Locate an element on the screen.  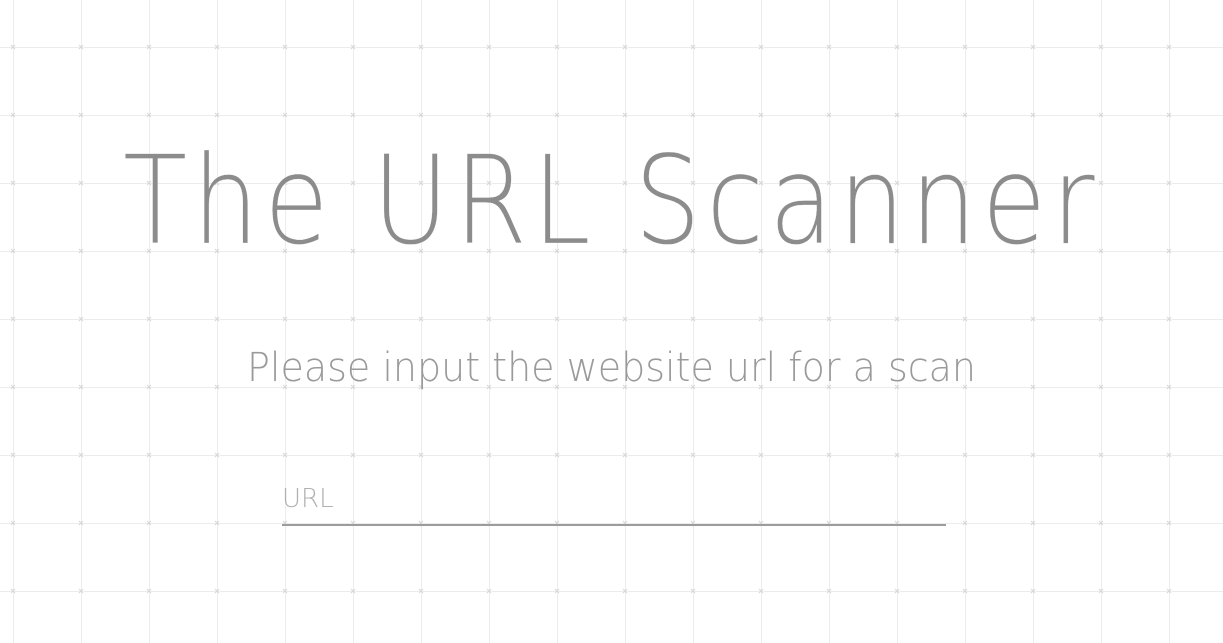
page-subtitle: Please input the website url for a scan is located at coordinates (611, 368).